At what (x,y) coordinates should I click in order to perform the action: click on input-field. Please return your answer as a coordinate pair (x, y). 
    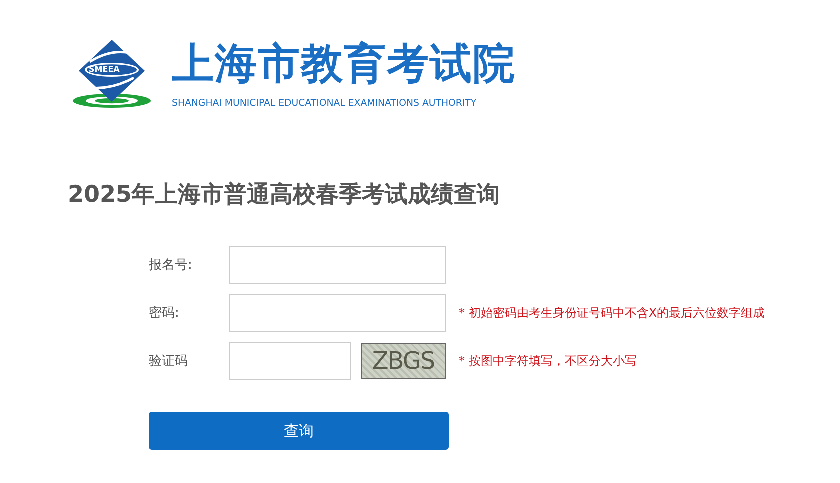
    Looking at the image, I should click on (337, 265).